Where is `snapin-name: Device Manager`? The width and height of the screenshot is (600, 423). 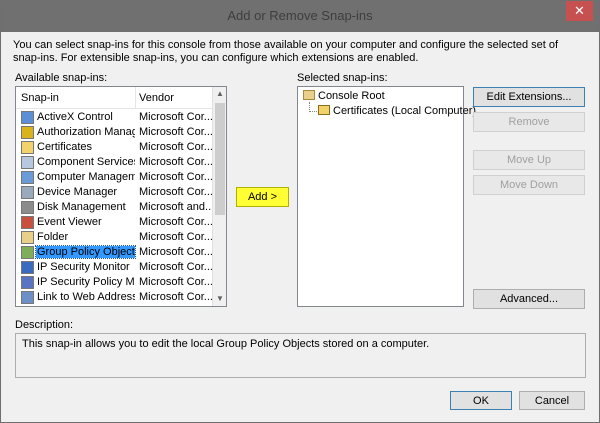
snapin-name: Device Manager is located at coordinates (77, 192).